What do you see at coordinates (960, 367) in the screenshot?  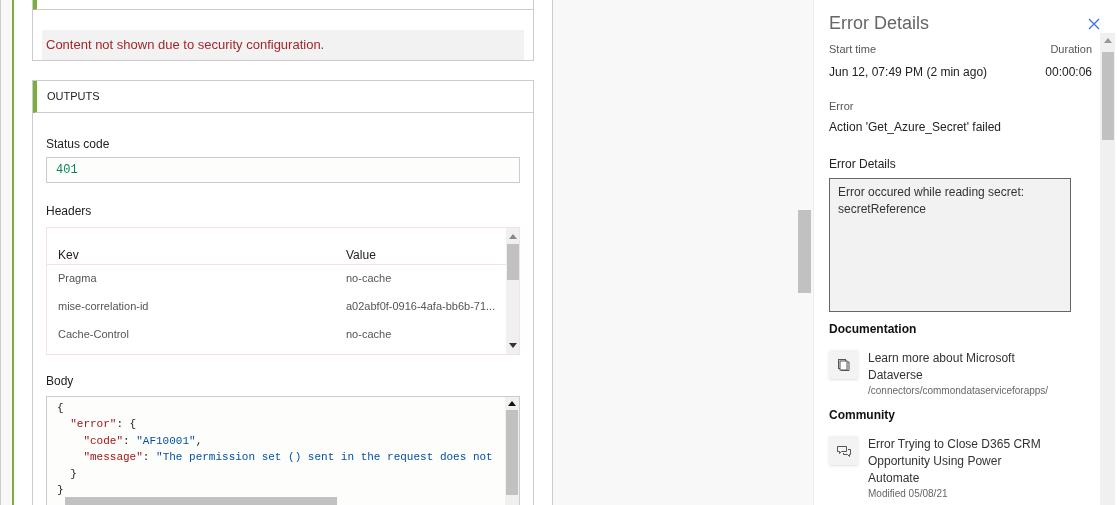 I see `resource-link: Learn more about Microsoft Dataverse` at bounding box center [960, 367].